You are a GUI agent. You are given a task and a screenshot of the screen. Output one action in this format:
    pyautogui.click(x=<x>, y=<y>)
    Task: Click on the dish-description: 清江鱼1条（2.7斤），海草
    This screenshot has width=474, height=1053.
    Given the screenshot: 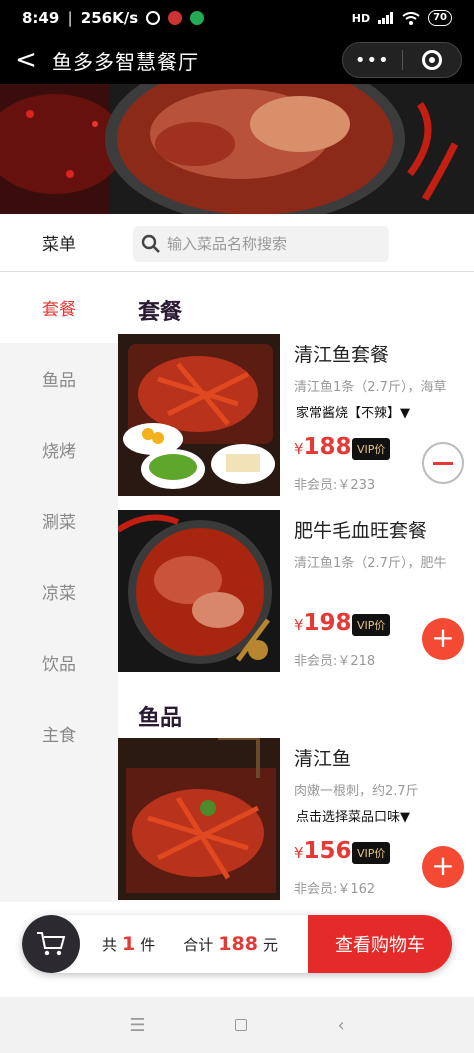 What is the action you would take?
    pyautogui.click(x=370, y=387)
    